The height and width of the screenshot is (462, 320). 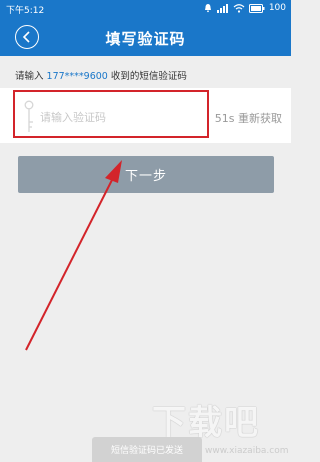 What do you see at coordinates (247, 451) in the screenshot?
I see `watermark-url: www.xiazaiba.com` at bounding box center [247, 451].